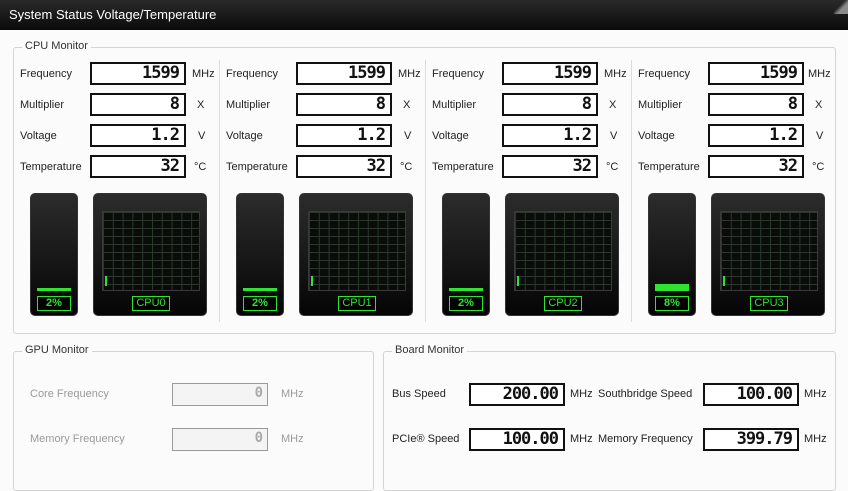 Image resolution: width=848 pixels, height=491 pixels. I want to click on cpu1-temperature-display: 32, so click(344, 166).